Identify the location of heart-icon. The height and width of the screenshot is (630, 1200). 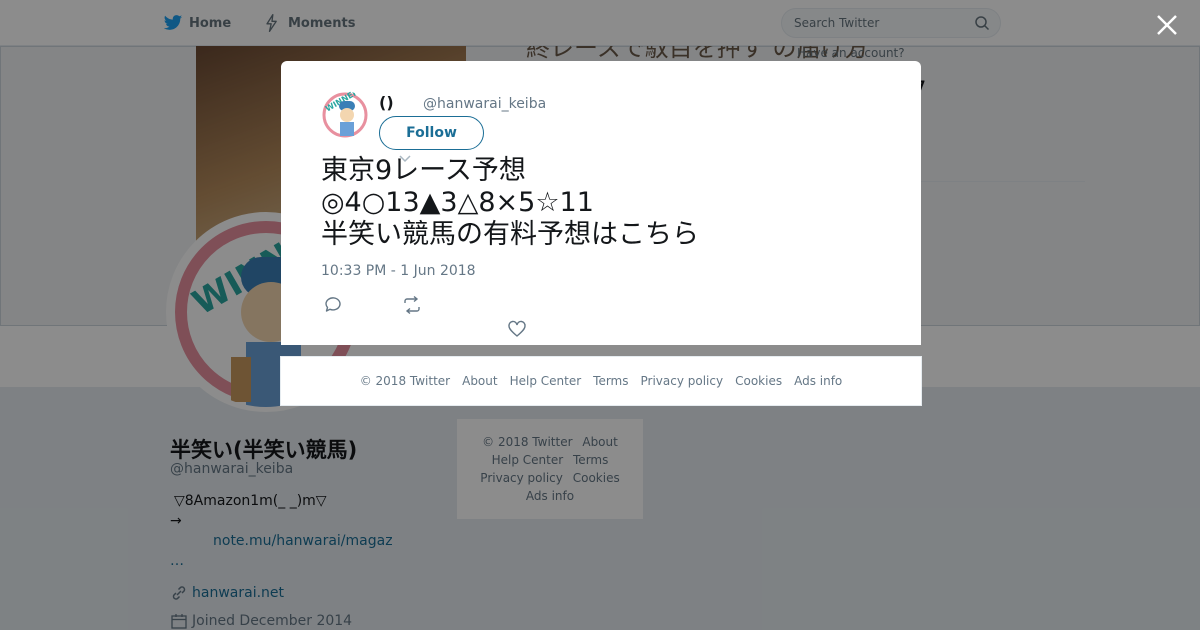
(517, 329).